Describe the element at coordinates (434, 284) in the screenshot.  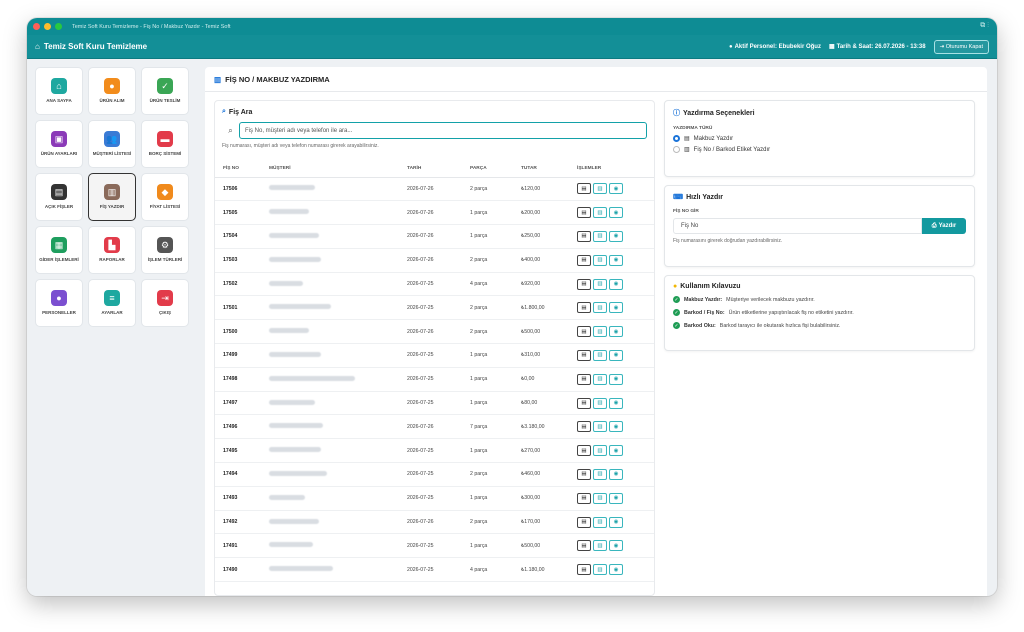
I see `table-row: 17502 2026-07-25 4 parça ₺920,00 ▤ ▥ ◉` at that location.